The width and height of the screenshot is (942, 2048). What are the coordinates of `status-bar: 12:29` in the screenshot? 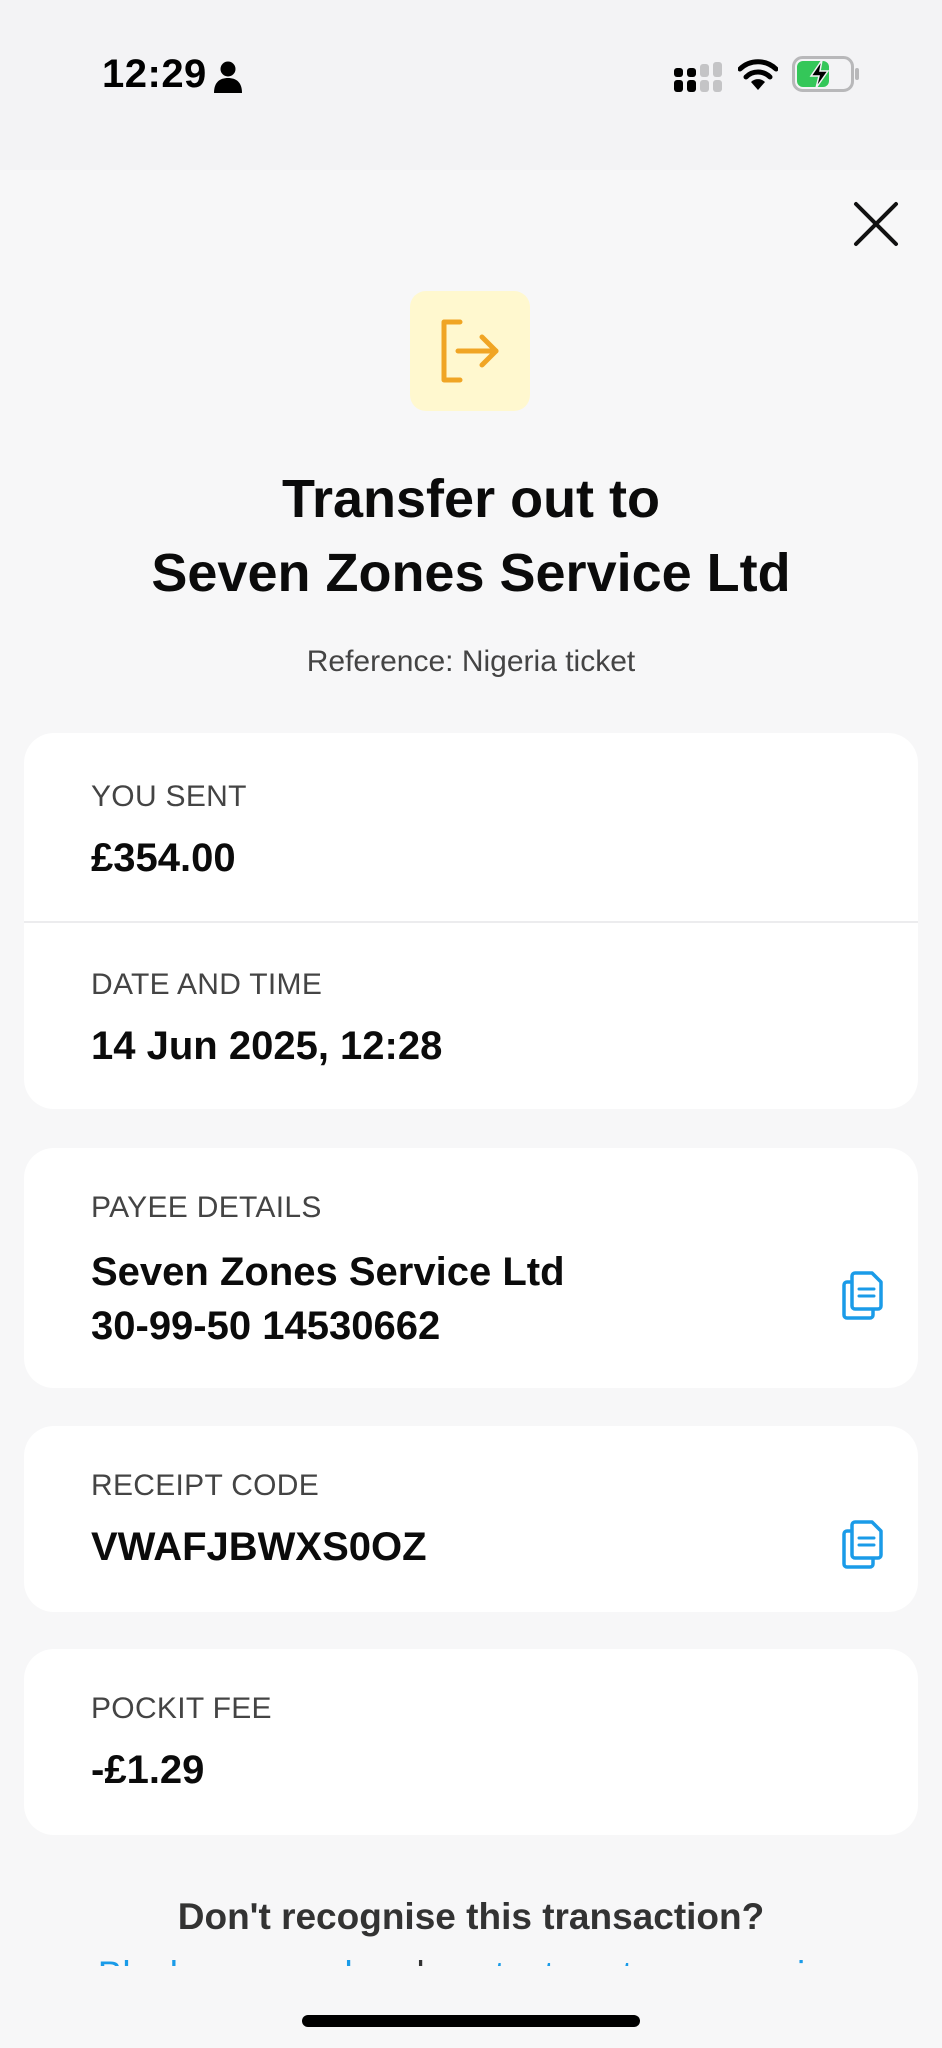 It's located at (471, 85).